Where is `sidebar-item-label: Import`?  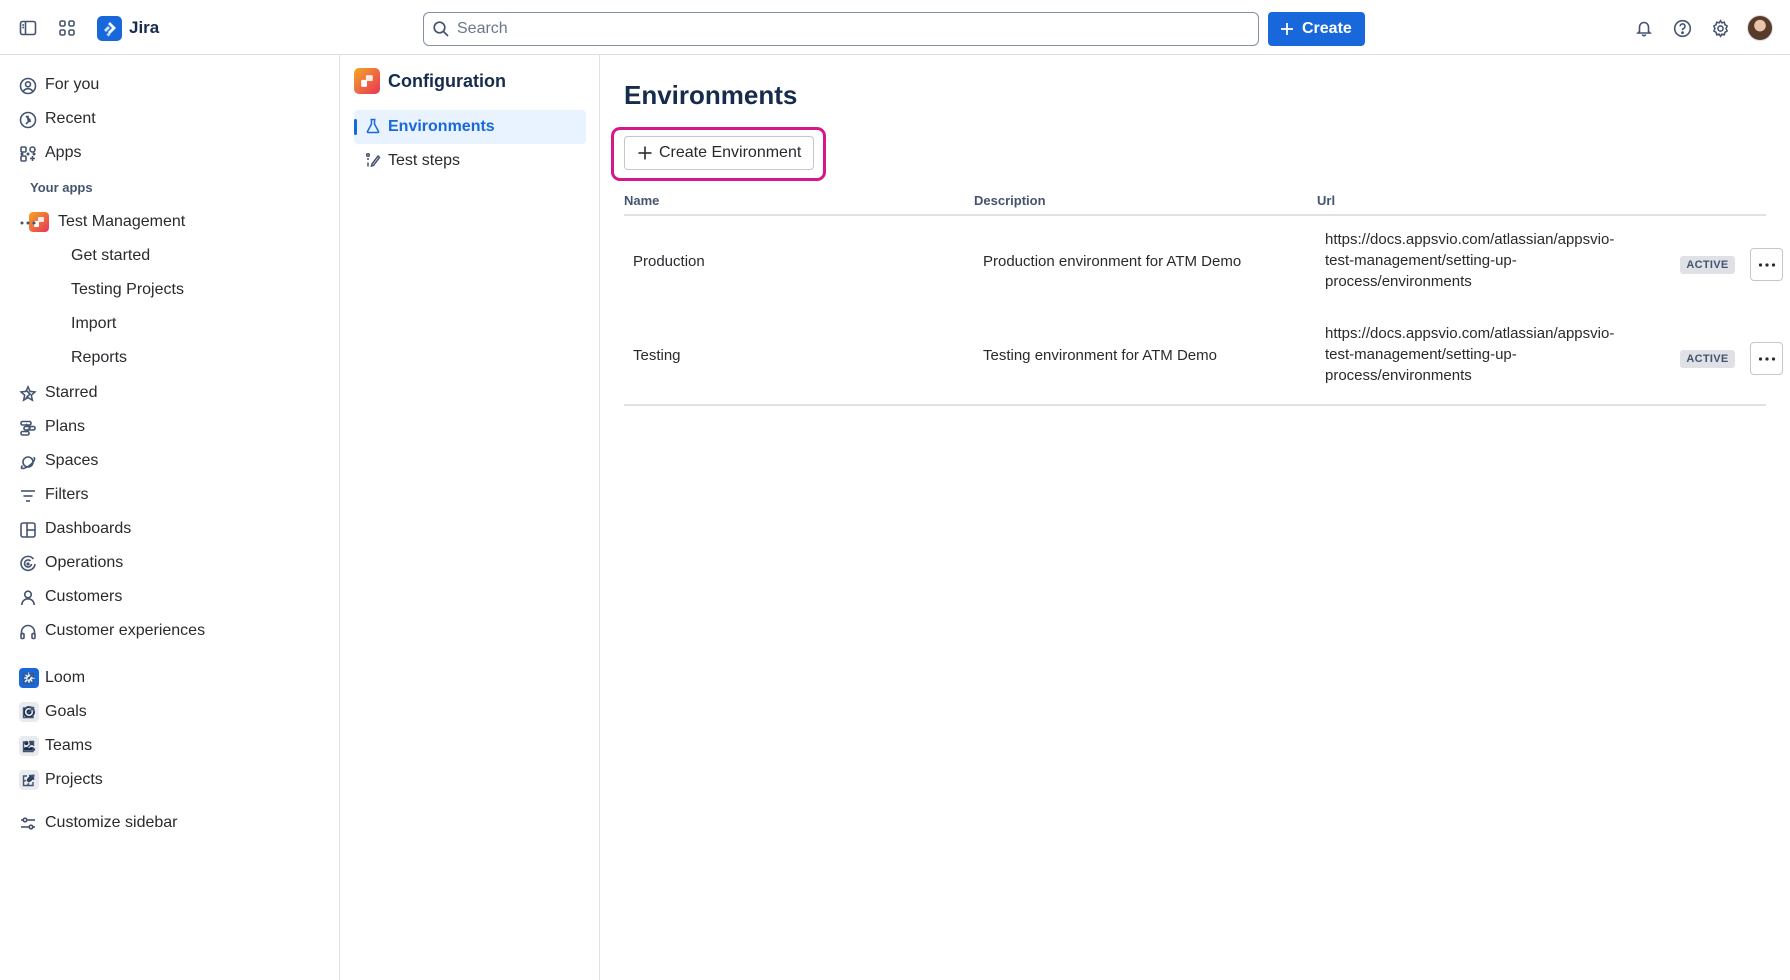
sidebar-item-label: Import is located at coordinates (94, 323).